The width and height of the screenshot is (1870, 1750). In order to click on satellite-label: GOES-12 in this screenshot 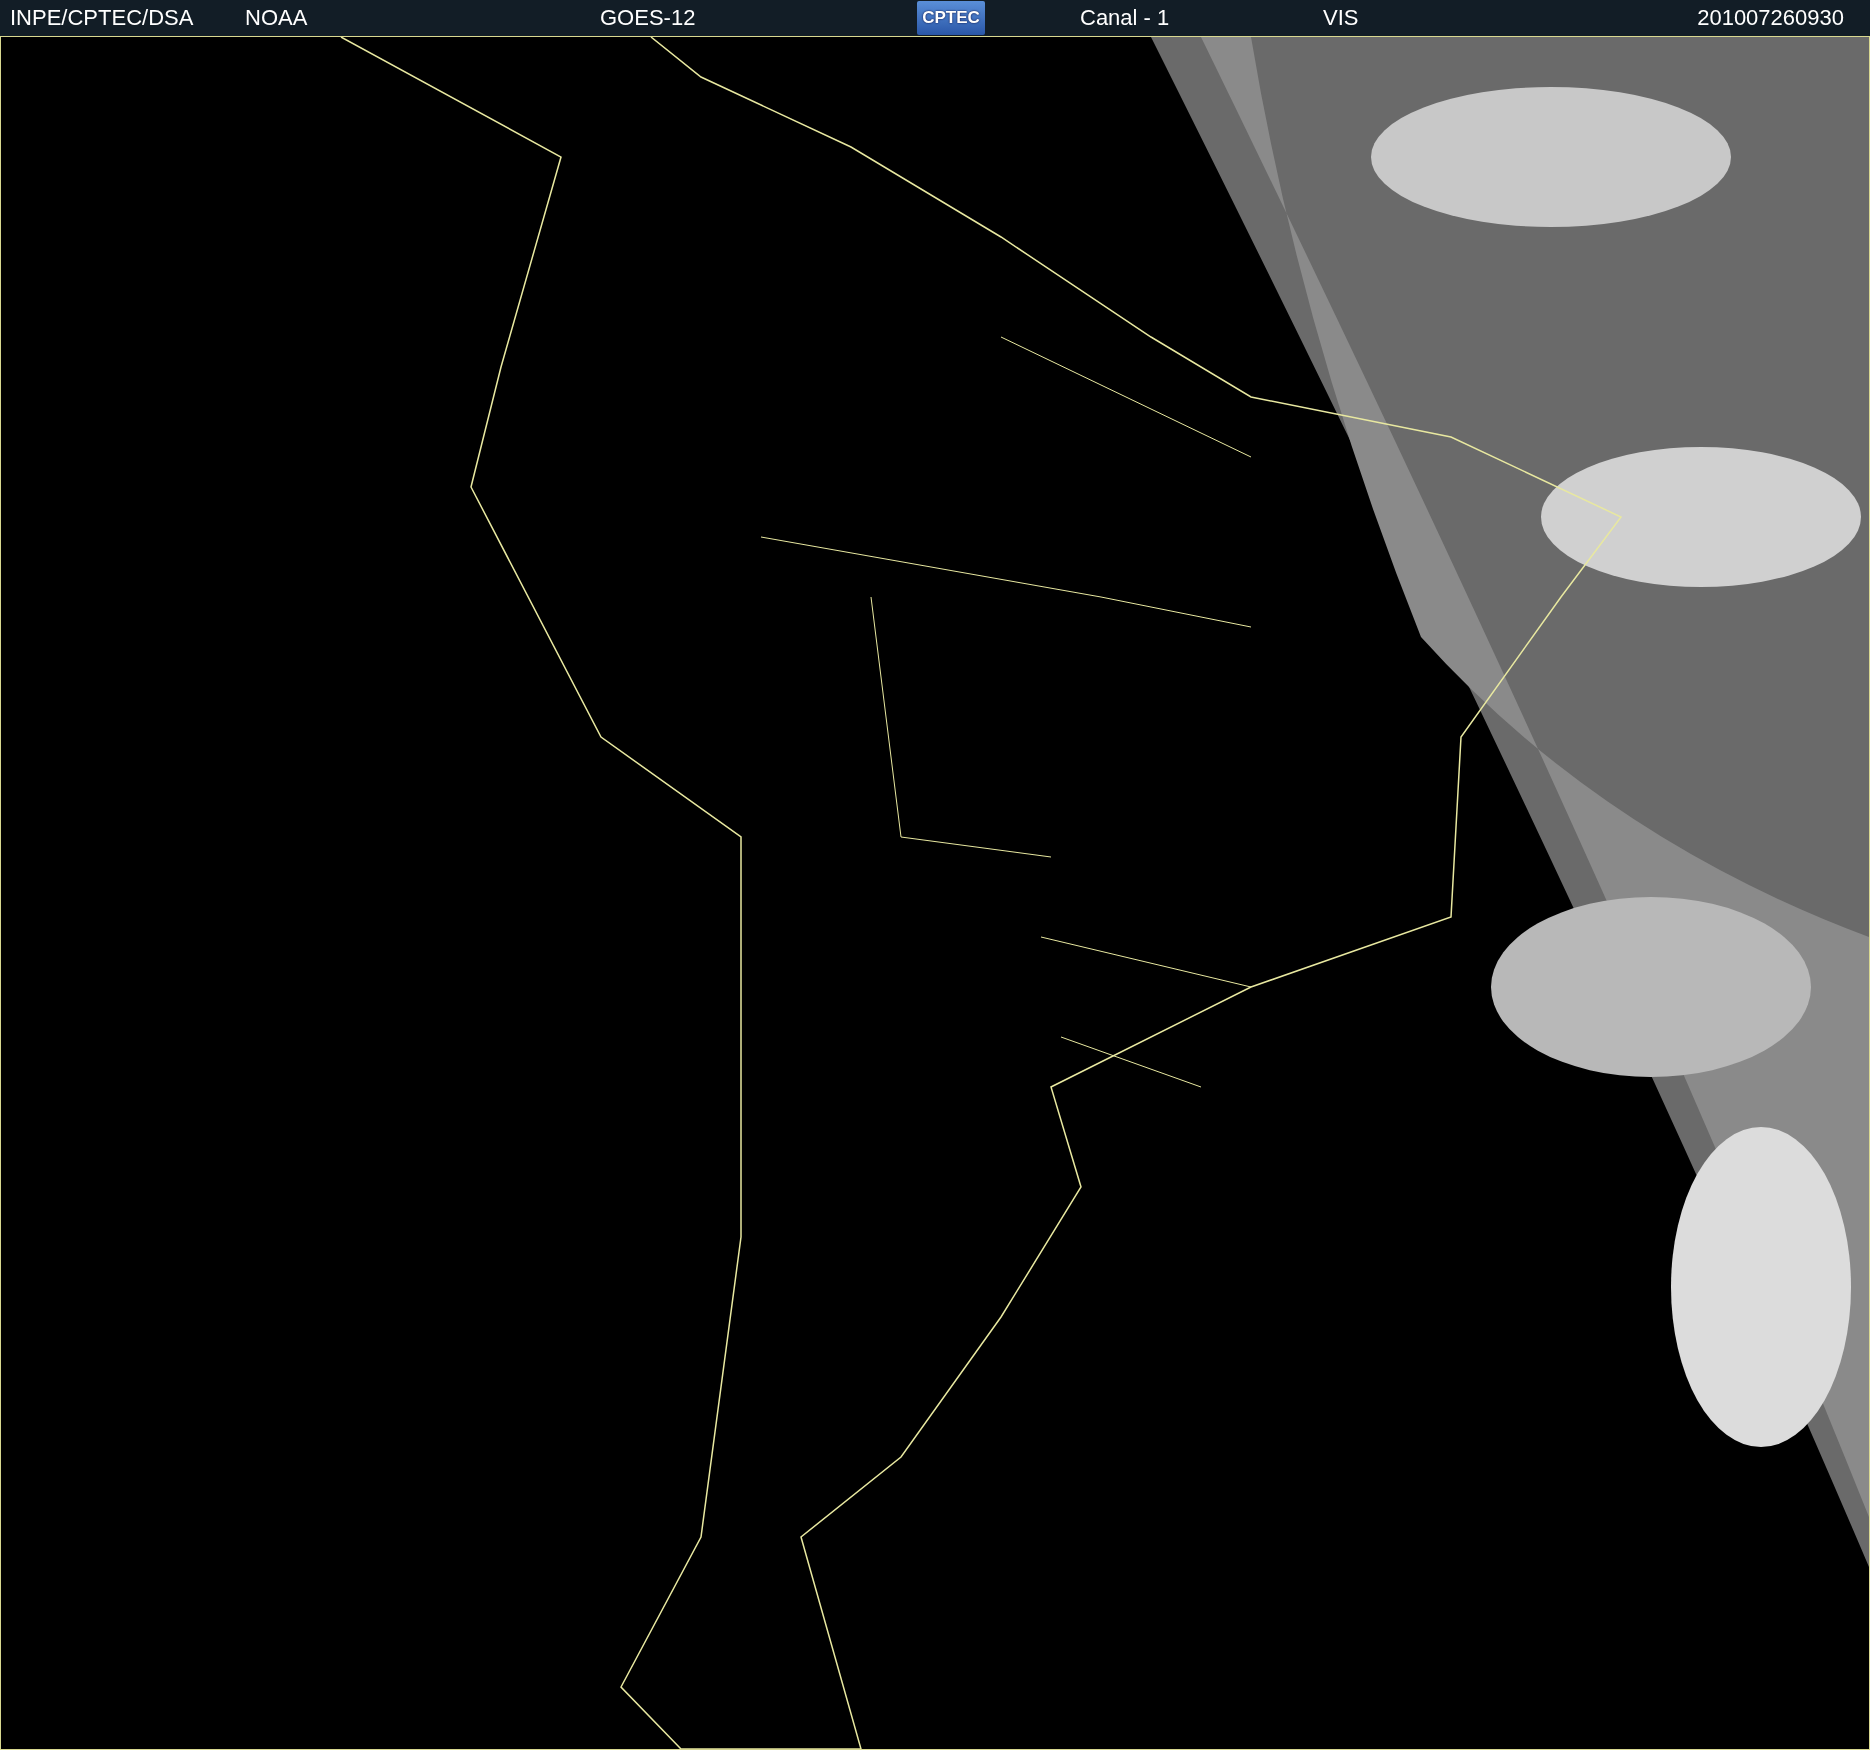, I will do `click(648, 18)`.